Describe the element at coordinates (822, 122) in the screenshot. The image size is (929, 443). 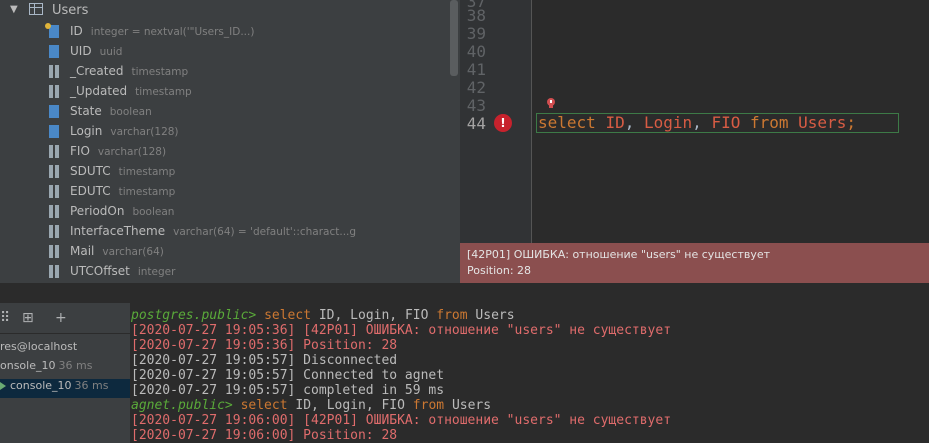
I see `code-identifier: Users` at that location.